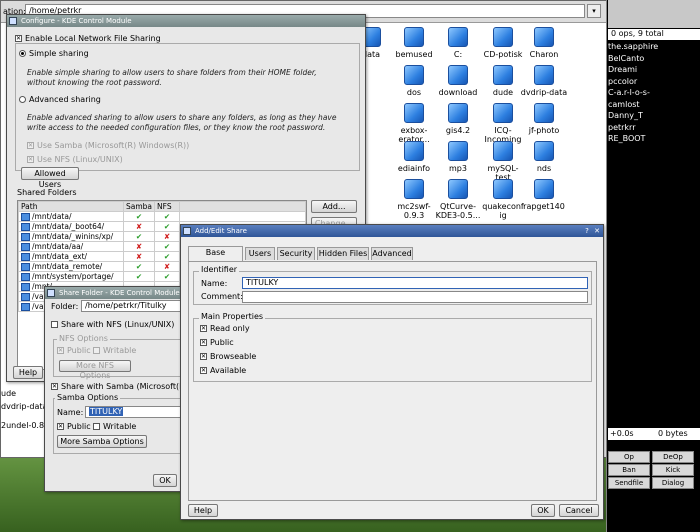 This screenshot has height=532, width=700. I want to click on tab-security: Security, so click(296, 253).